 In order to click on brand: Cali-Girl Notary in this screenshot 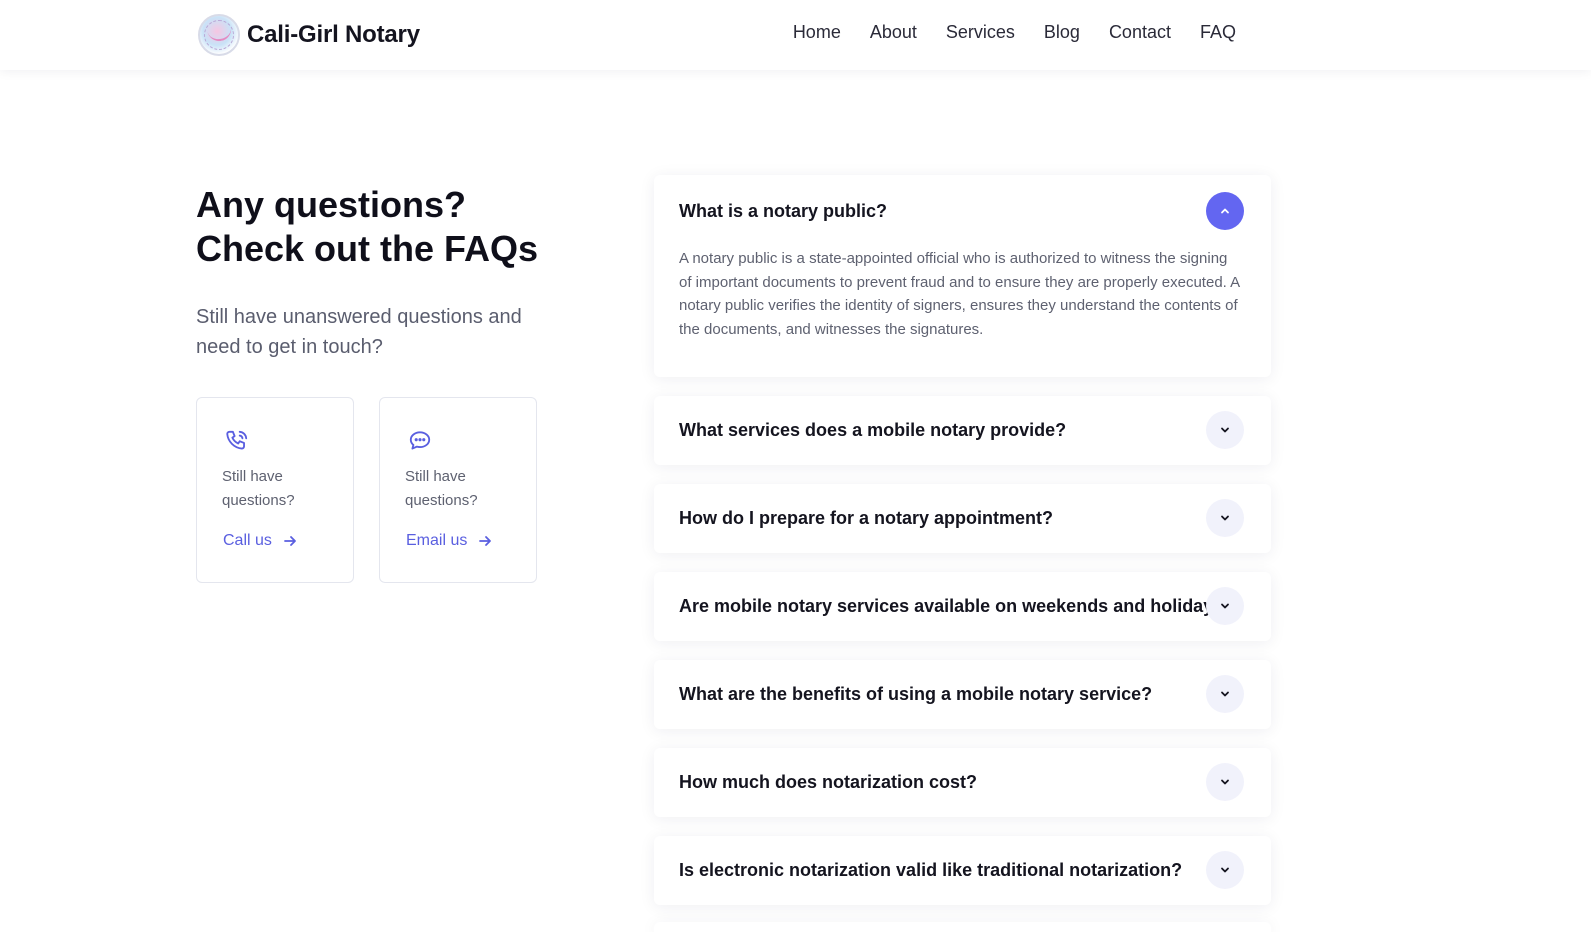, I will do `click(309, 35)`.